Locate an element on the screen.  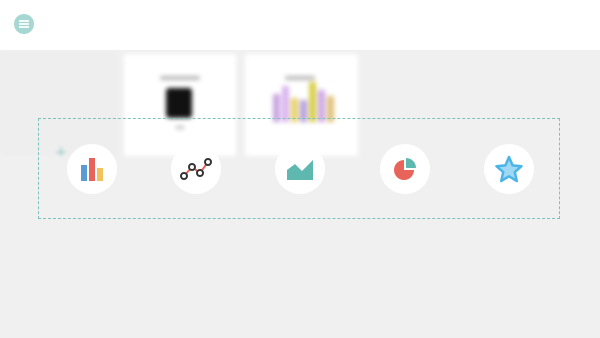
phone-preview-icon is located at coordinates (179, 103).